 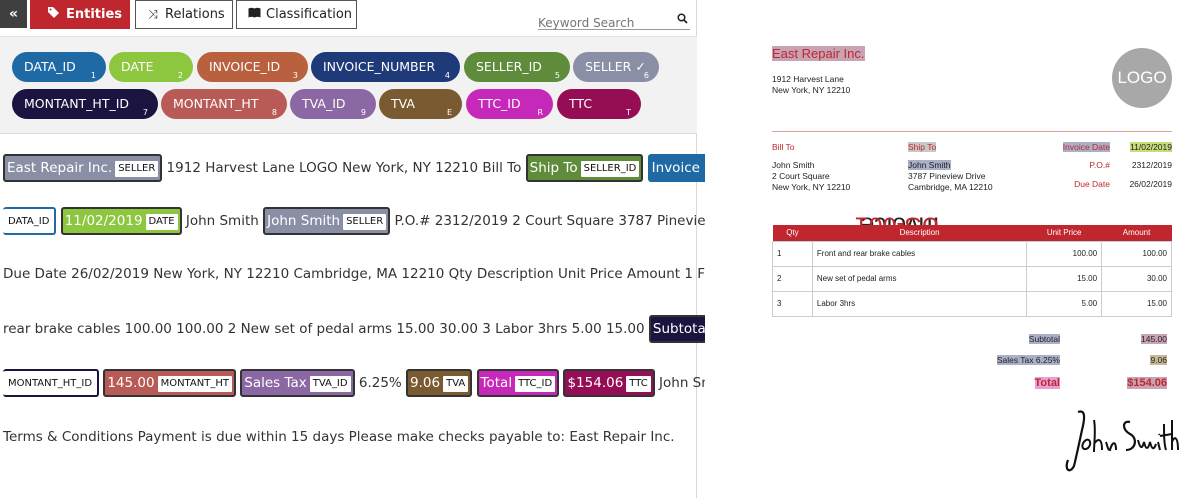 I want to click on subtotal-value-text: 145.00, so click(x=1154, y=339).